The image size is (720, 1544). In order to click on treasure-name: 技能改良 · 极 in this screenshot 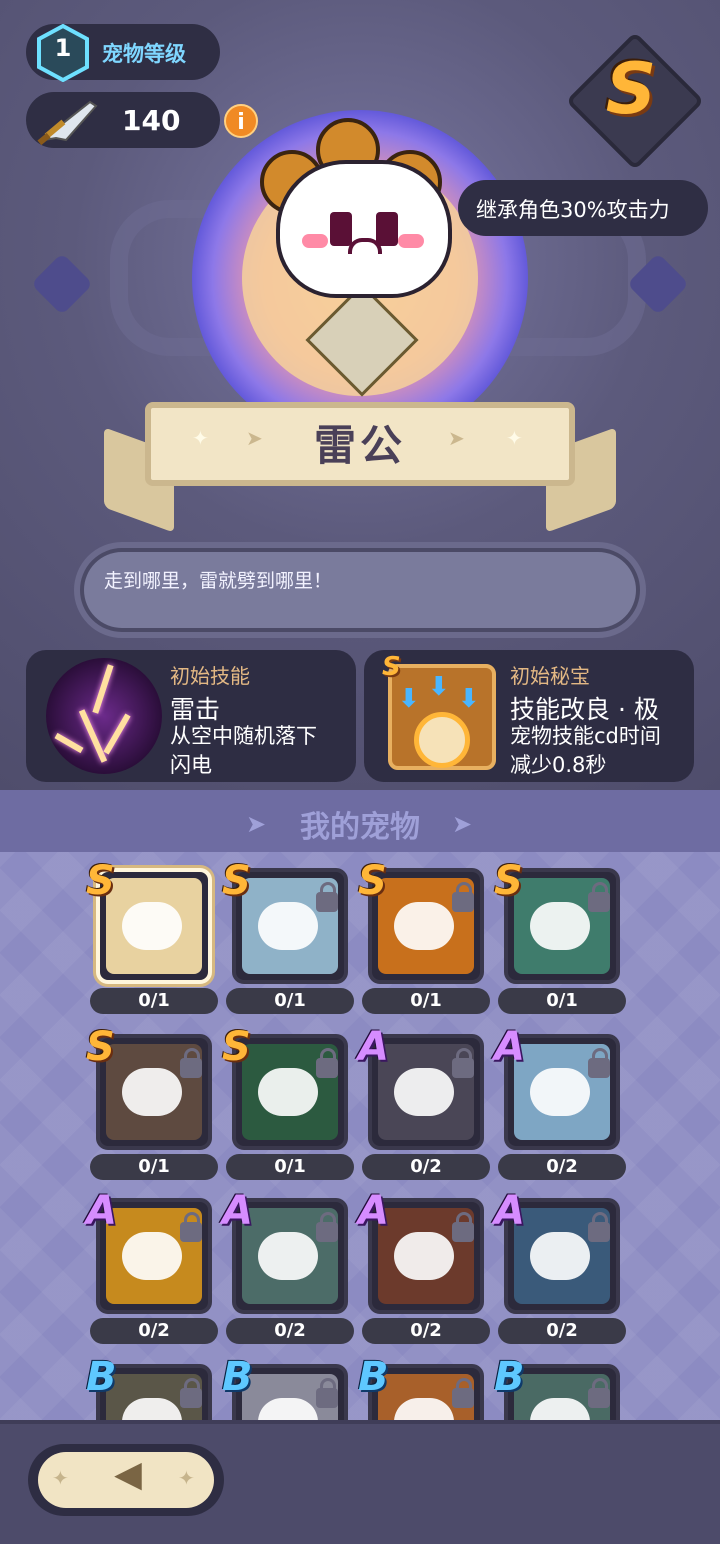, I will do `click(584, 709)`.